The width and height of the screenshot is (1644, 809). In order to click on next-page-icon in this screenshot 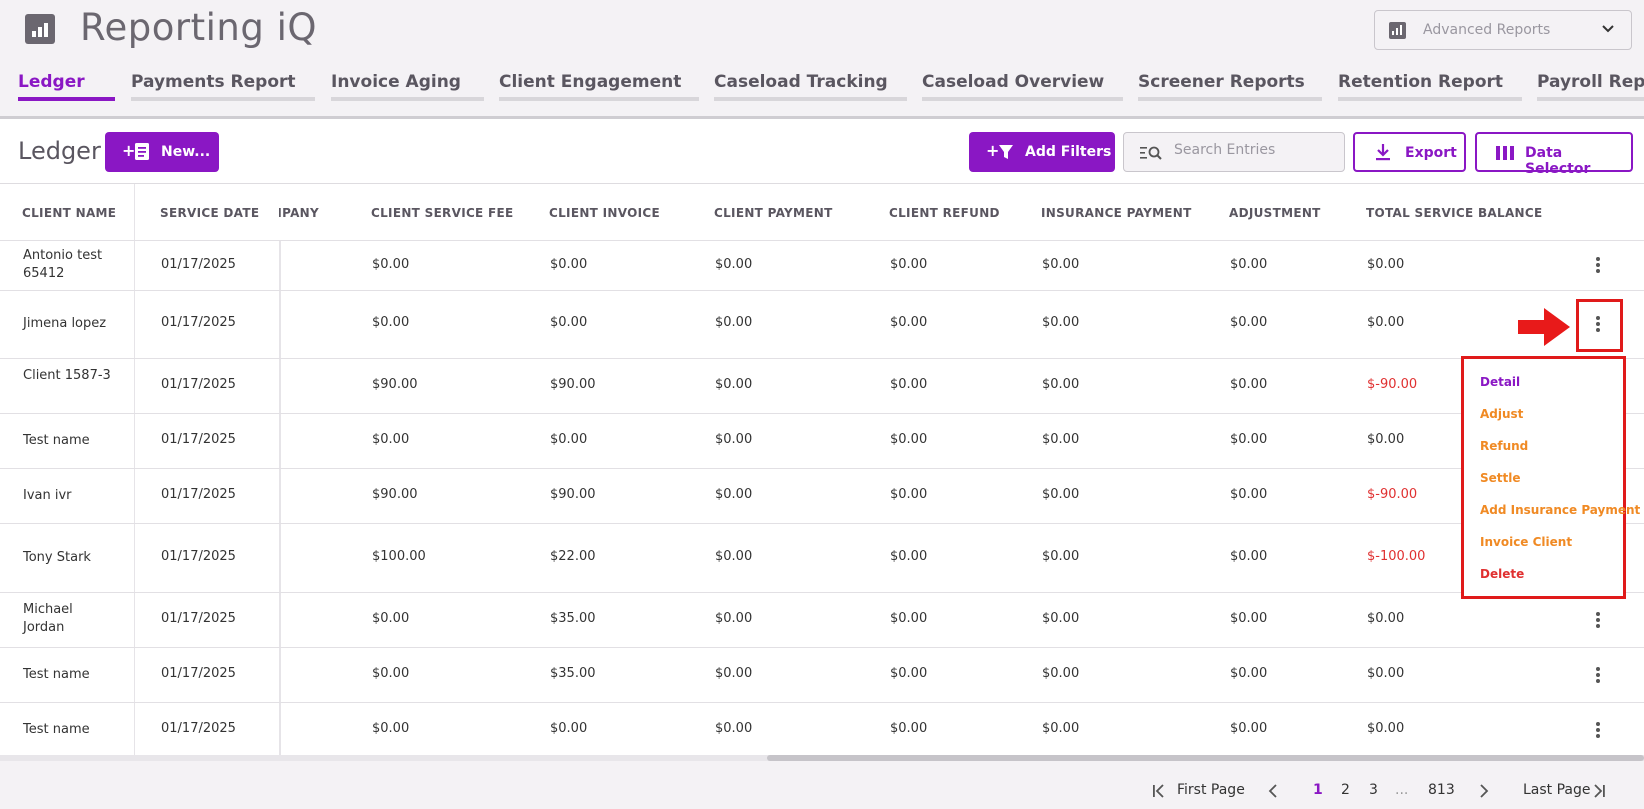, I will do `click(1484, 791)`.